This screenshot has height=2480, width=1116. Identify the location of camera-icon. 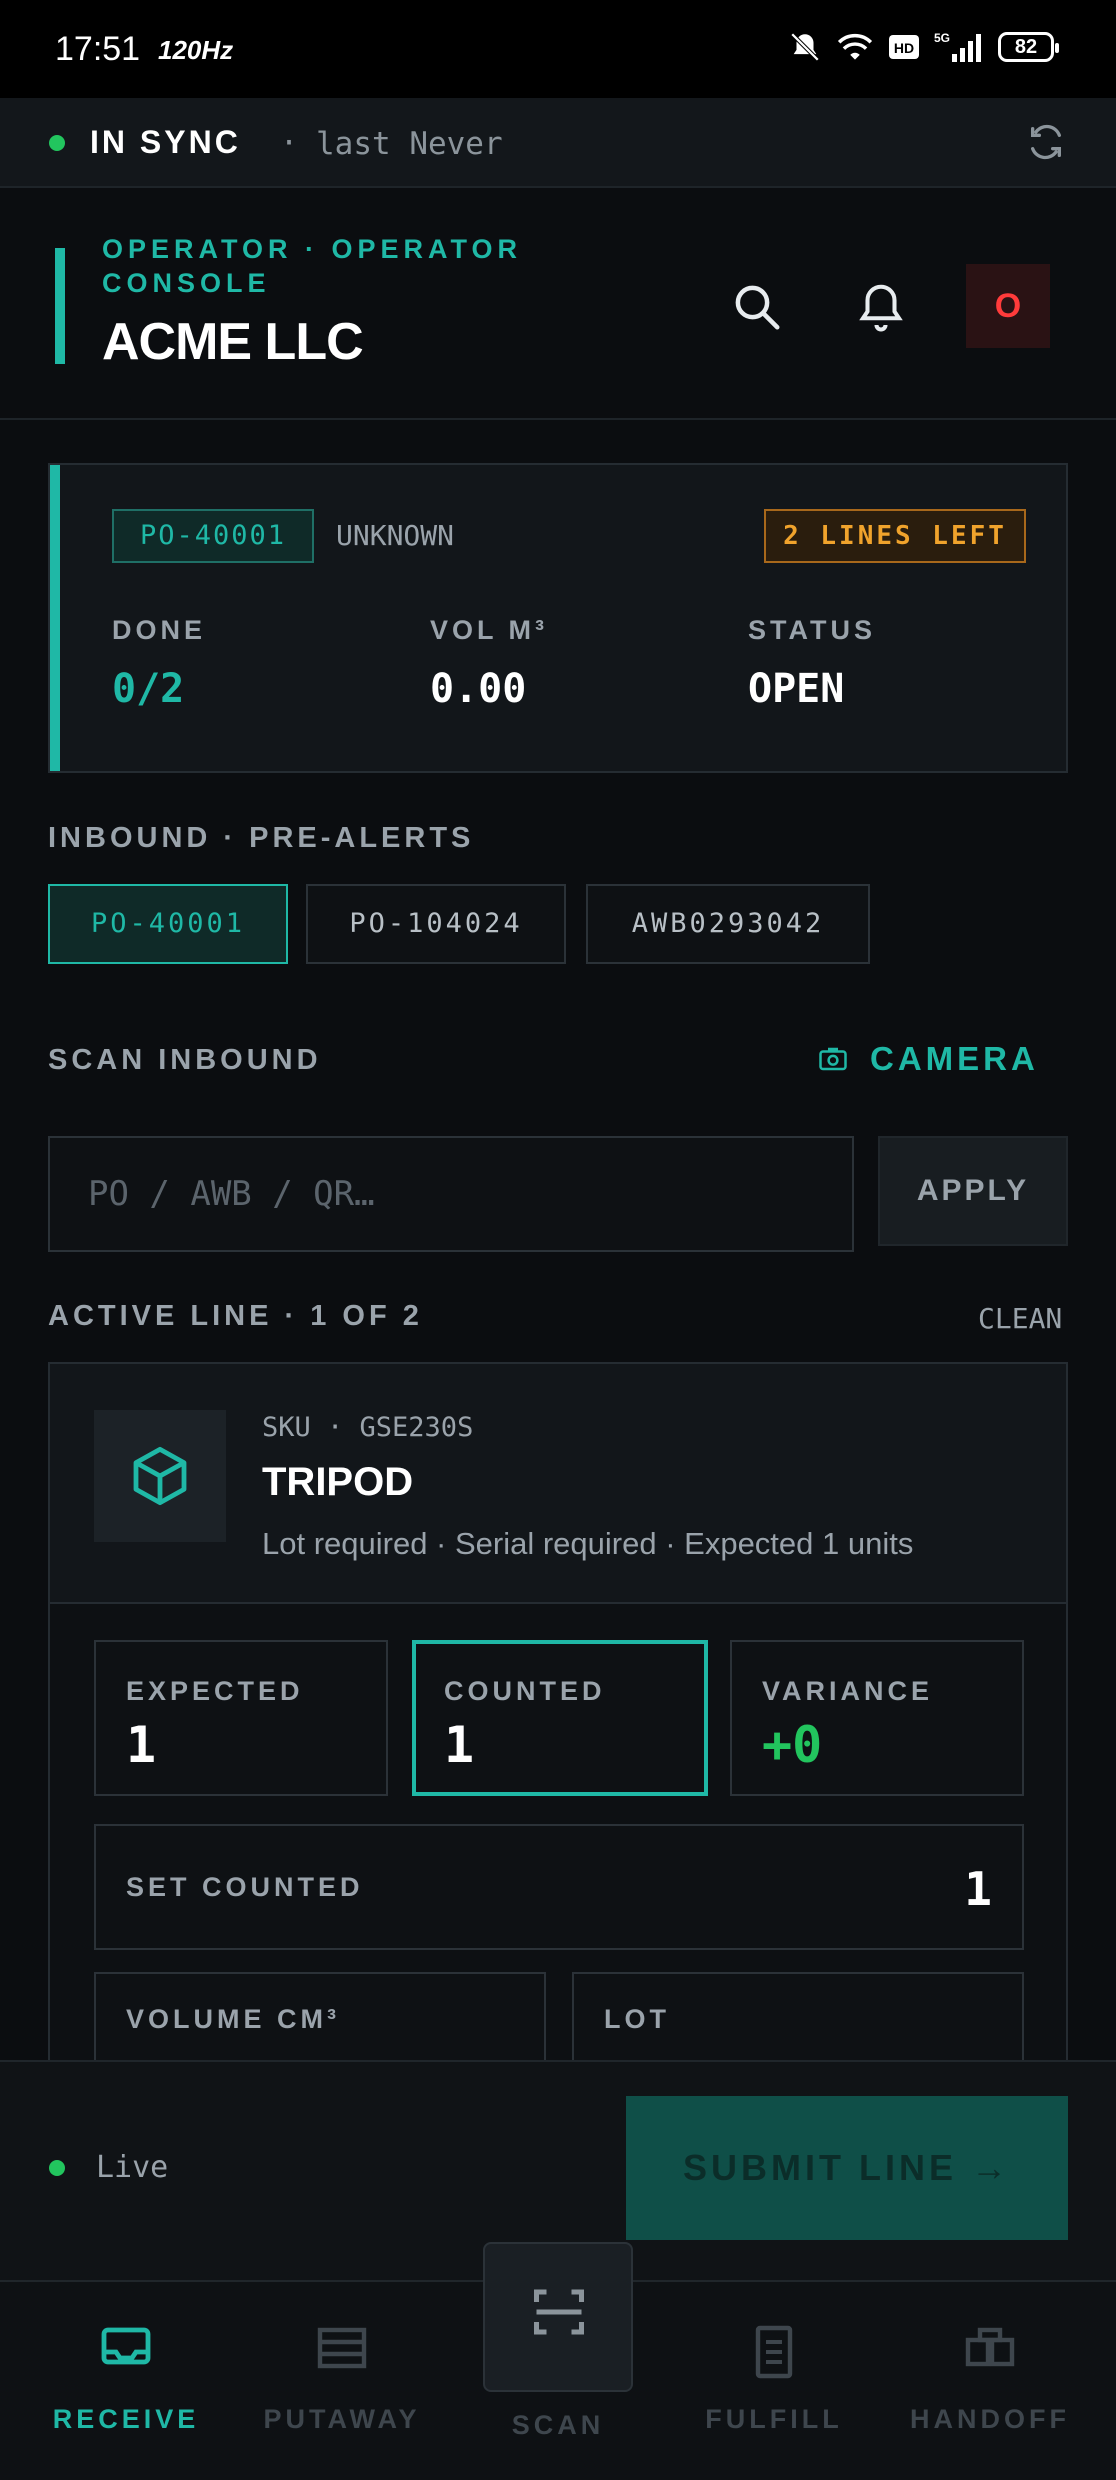
(833, 1059).